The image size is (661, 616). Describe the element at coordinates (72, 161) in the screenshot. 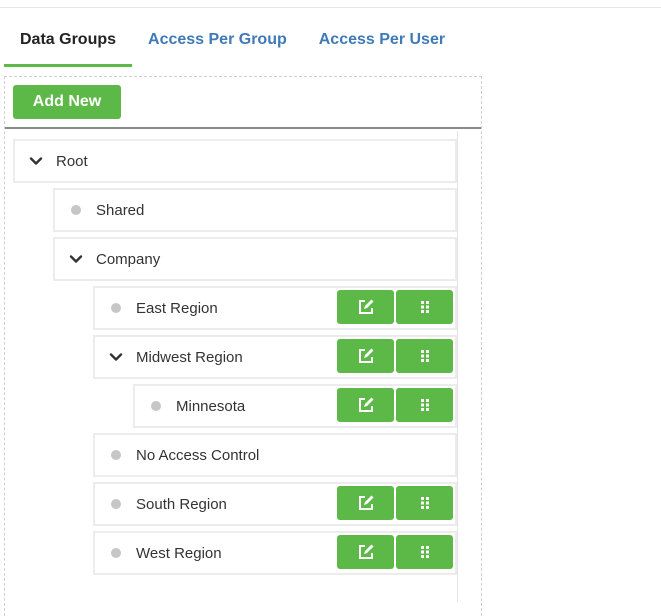

I see `tree-node-label: Root` at that location.